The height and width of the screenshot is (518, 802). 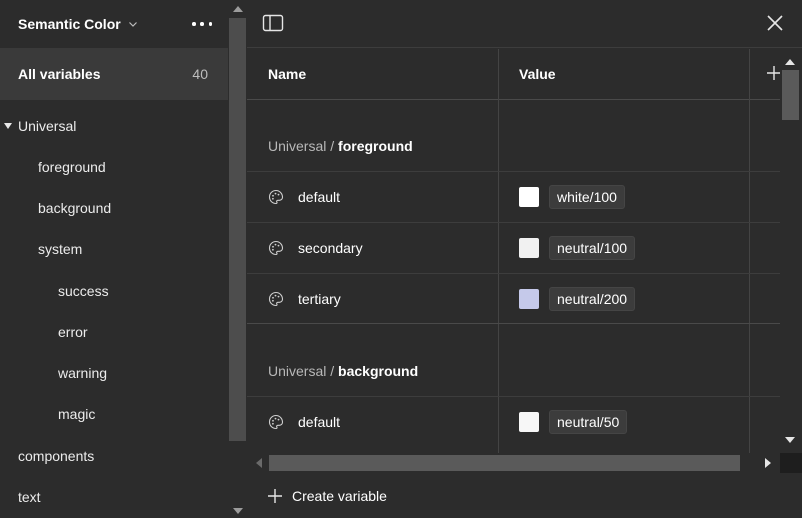 I want to click on group-title-foreground: Universal / foreground, so click(x=340, y=146).